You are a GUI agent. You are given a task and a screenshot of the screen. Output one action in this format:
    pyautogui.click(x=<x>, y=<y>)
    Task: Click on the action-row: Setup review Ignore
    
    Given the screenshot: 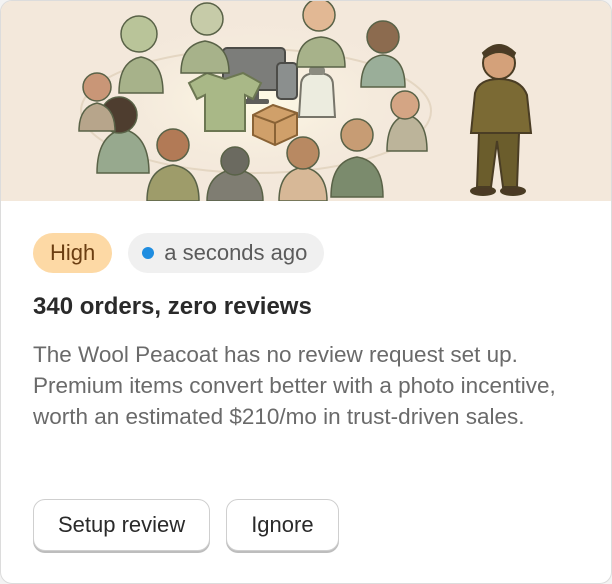 What is the action you would take?
    pyautogui.click(x=186, y=525)
    